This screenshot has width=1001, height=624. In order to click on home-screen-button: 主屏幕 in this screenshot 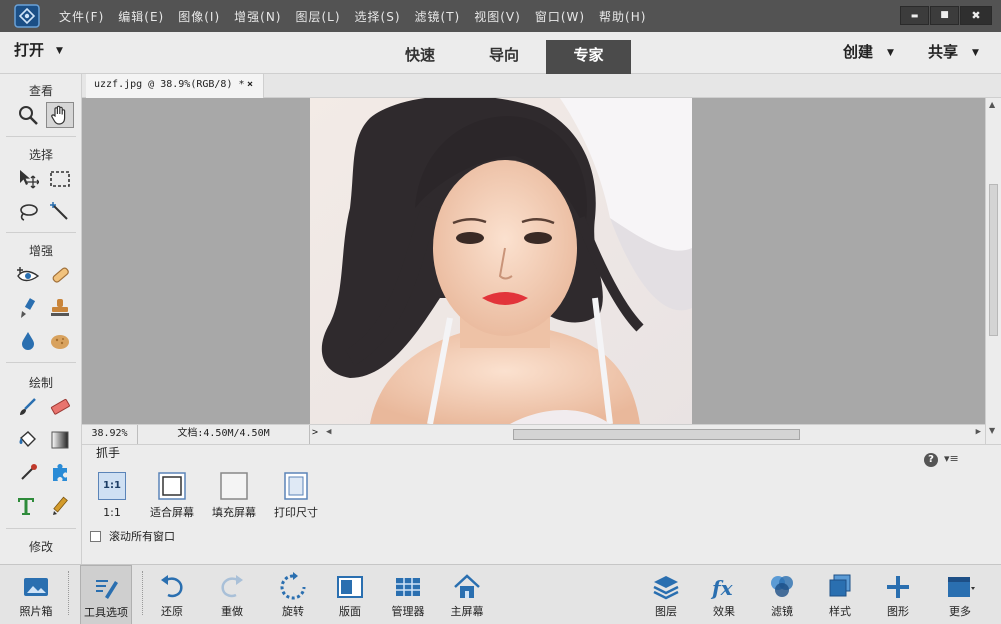, I will do `click(467, 594)`.